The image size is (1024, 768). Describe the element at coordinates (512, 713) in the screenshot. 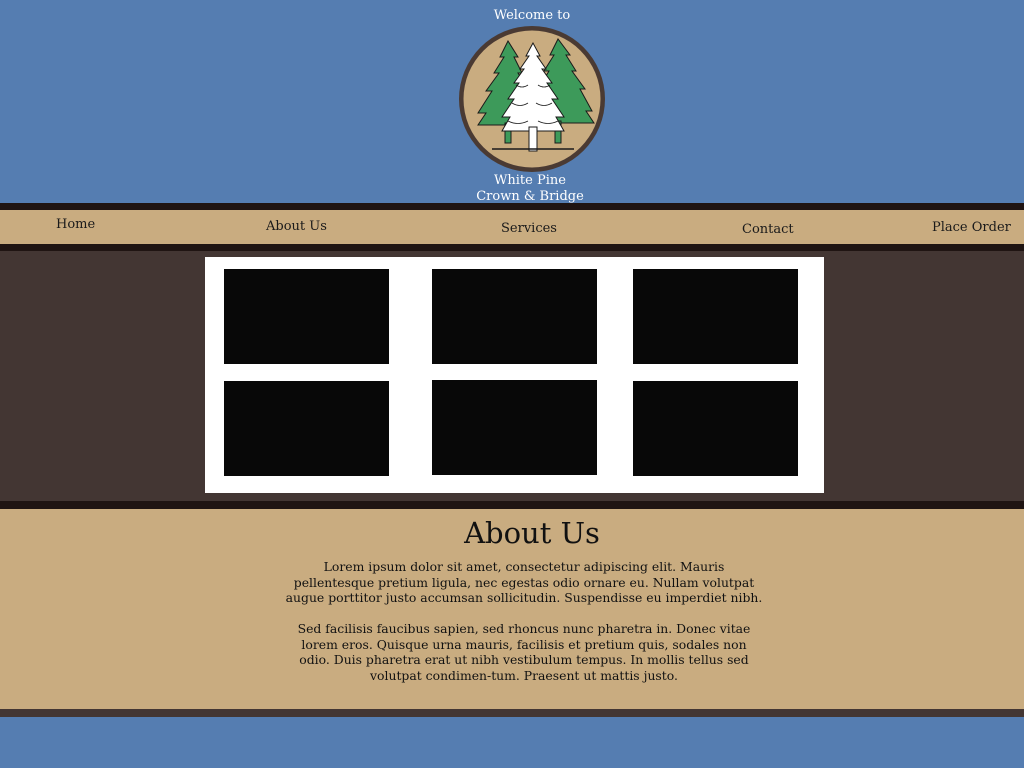

I see `bottom-divider` at that location.